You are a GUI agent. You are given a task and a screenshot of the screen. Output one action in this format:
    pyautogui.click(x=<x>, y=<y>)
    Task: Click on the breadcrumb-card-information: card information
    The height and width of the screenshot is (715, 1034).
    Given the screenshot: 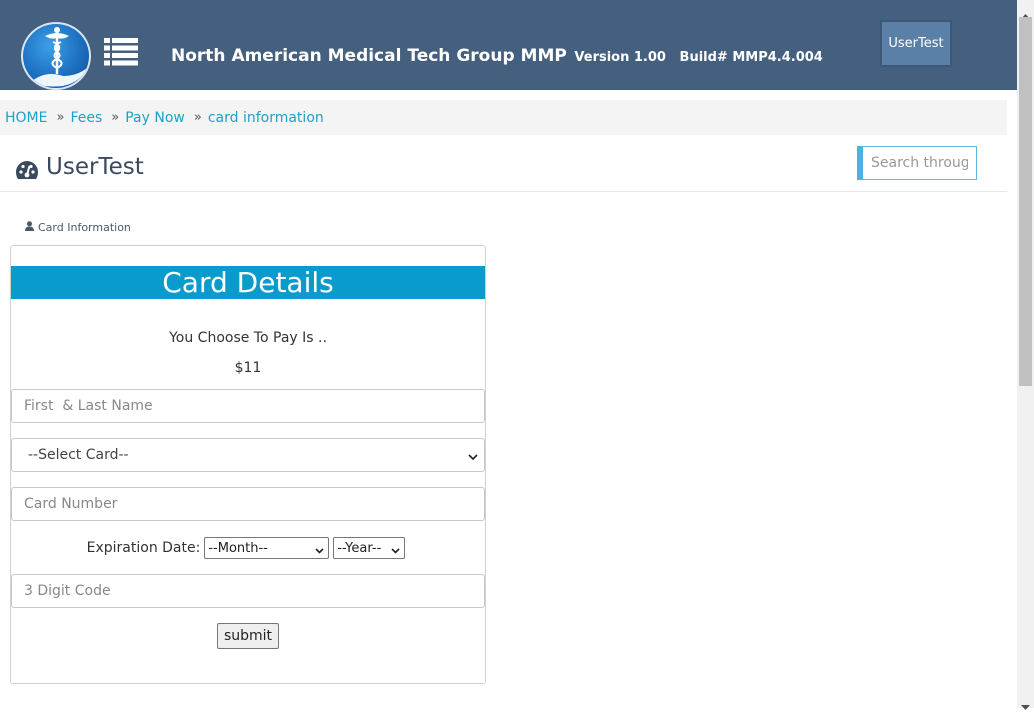 What is the action you would take?
    pyautogui.click(x=266, y=118)
    